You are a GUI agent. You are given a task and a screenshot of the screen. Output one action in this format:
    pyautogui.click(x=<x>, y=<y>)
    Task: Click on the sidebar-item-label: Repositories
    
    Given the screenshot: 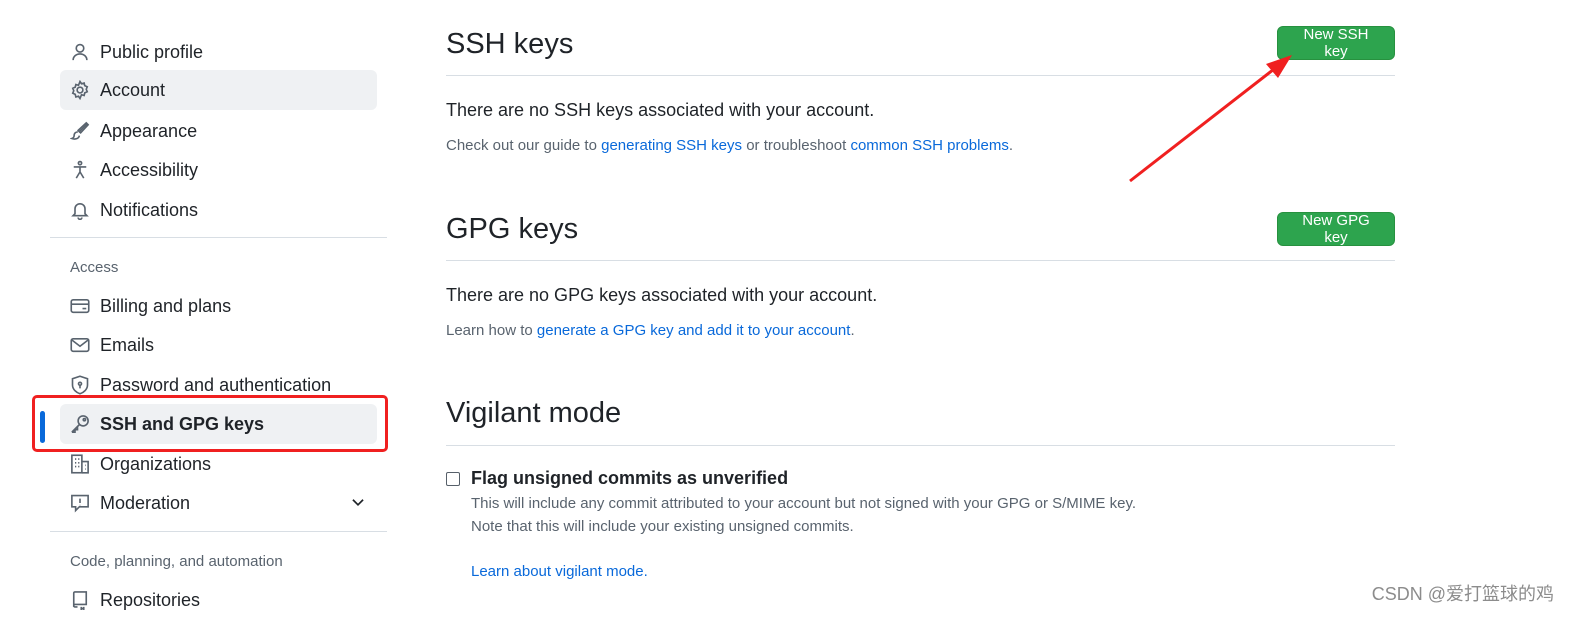 What is the action you would take?
    pyautogui.click(x=150, y=599)
    